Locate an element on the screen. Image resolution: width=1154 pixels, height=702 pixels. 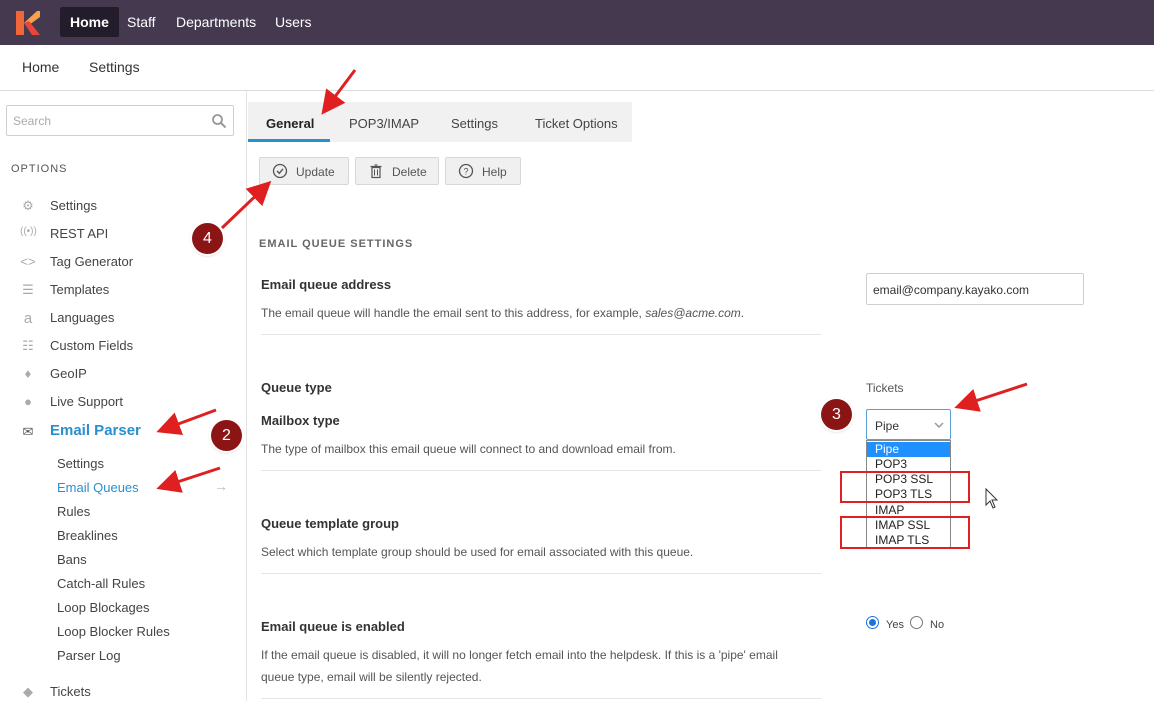
chat-icon: ● is located at coordinates (28, 401).